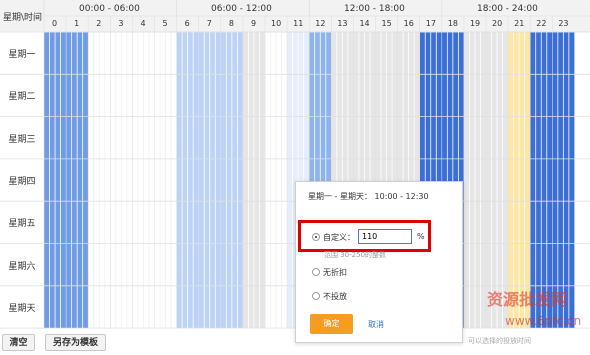 This screenshot has height=355, width=590. I want to click on watermark-domain: www.6pfc.cn, so click(543, 321).